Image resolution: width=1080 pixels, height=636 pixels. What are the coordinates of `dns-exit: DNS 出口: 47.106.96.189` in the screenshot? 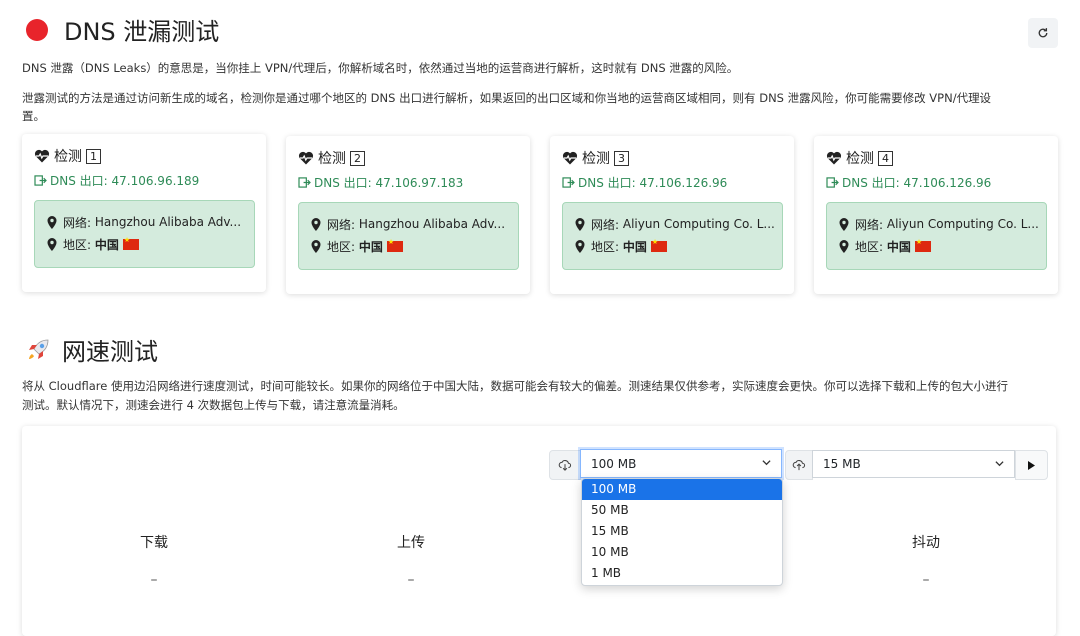 It's located at (116, 180).